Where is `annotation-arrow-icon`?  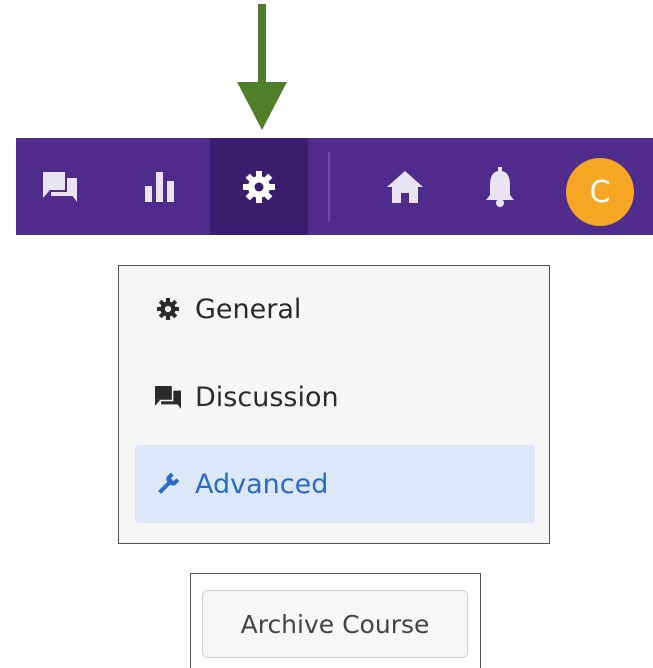
annotation-arrow-icon is located at coordinates (262, 67).